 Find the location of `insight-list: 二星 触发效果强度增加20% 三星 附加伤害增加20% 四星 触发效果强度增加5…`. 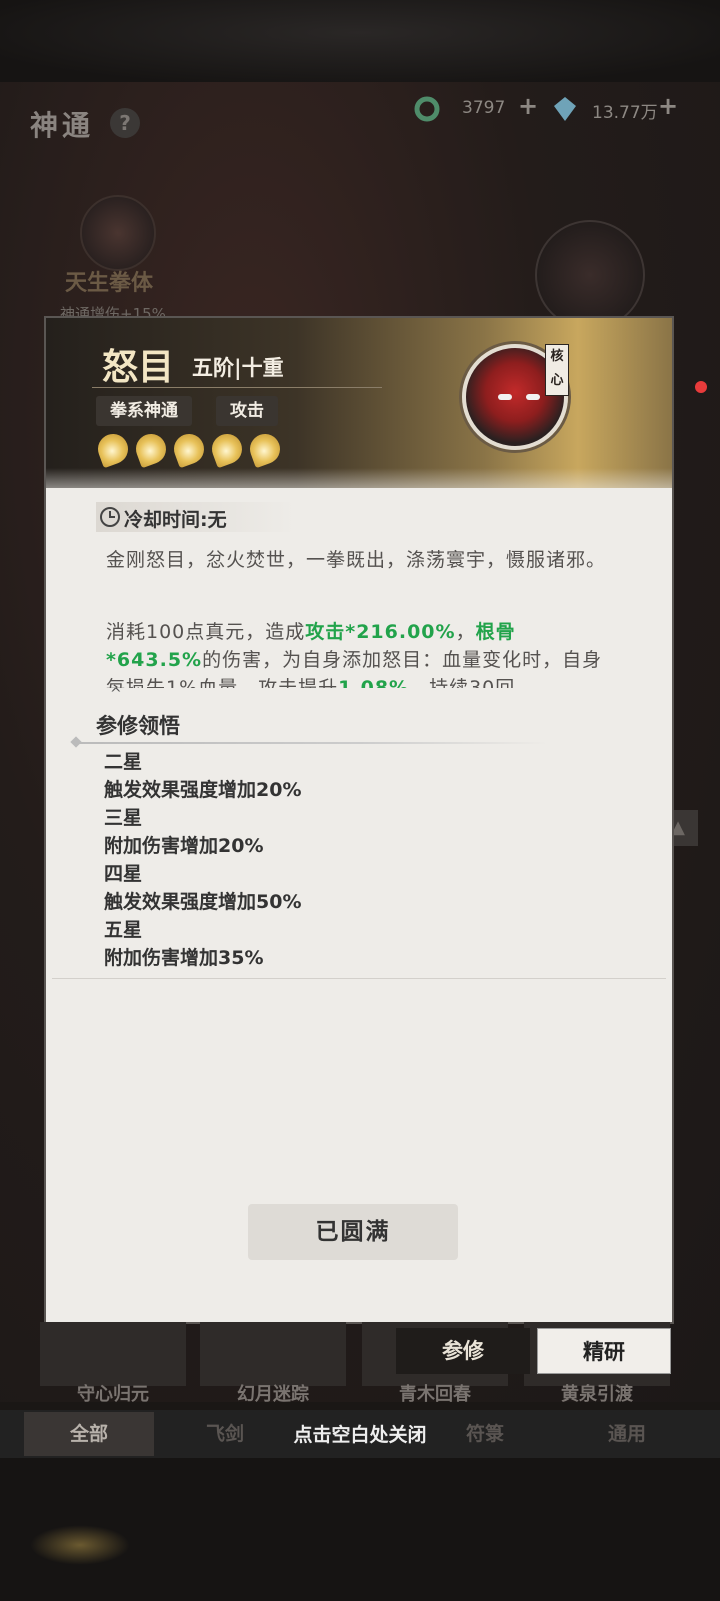

insight-list: 二星 触发效果强度增加20% 三星 附加伤害增加20% 四星 触发效果强度增加5… is located at coordinates (344, 858).